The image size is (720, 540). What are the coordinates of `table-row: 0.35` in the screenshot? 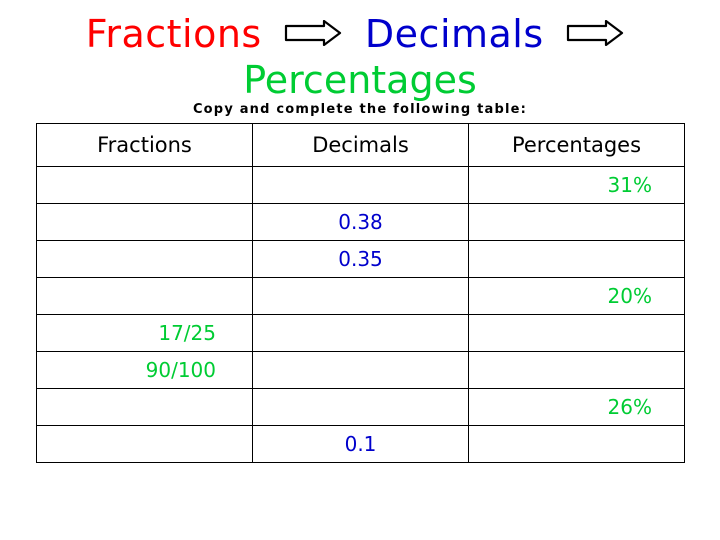 It's located at (360, 259).